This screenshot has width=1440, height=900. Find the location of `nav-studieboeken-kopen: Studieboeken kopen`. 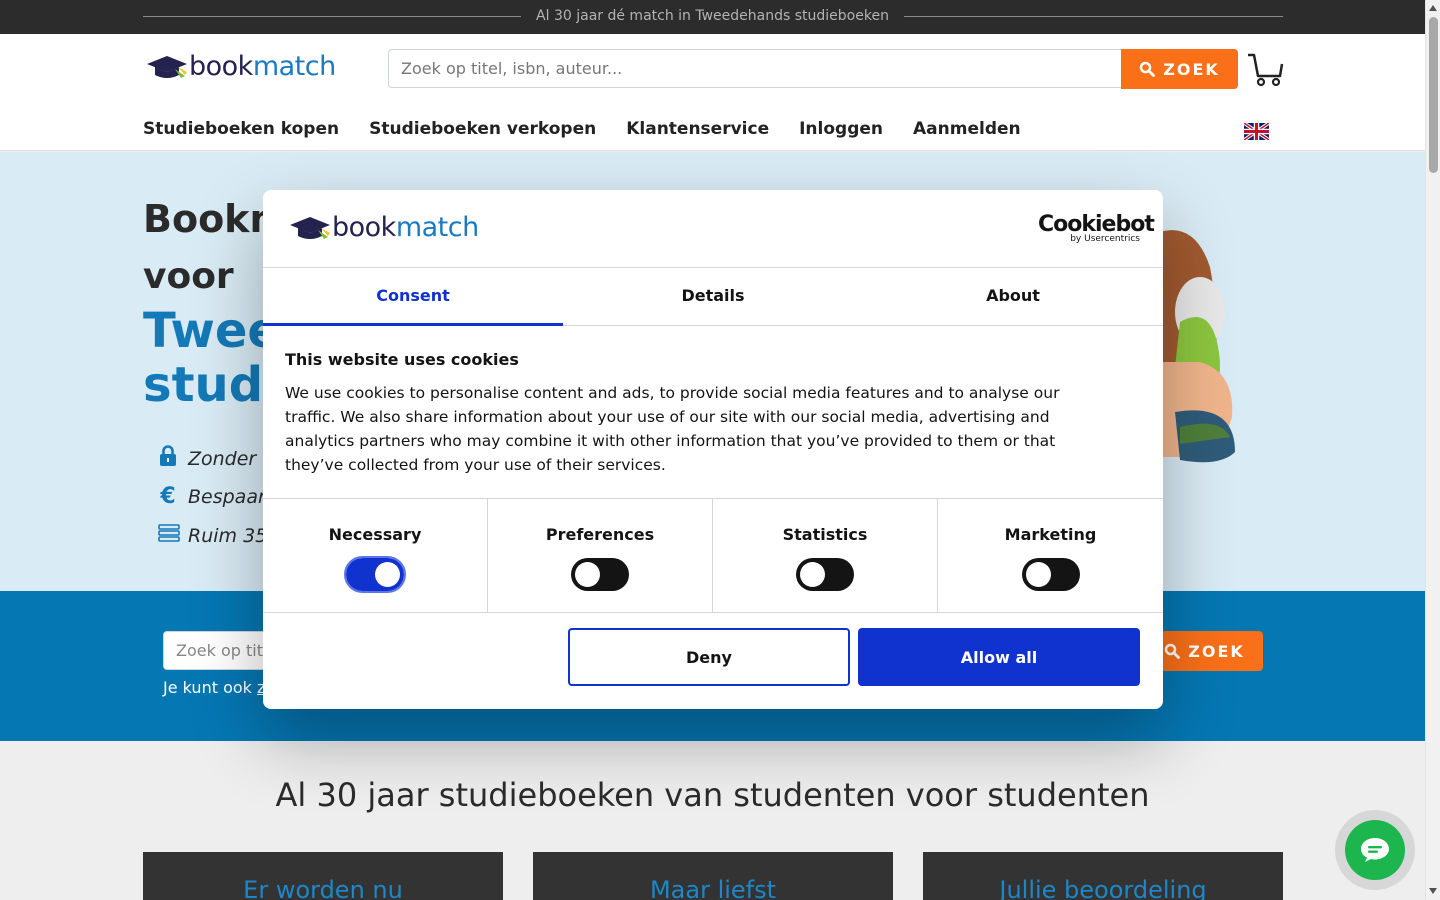

nav-studieboeken-kopen: Studieboeken kopen is located at coordinates (241, 129).